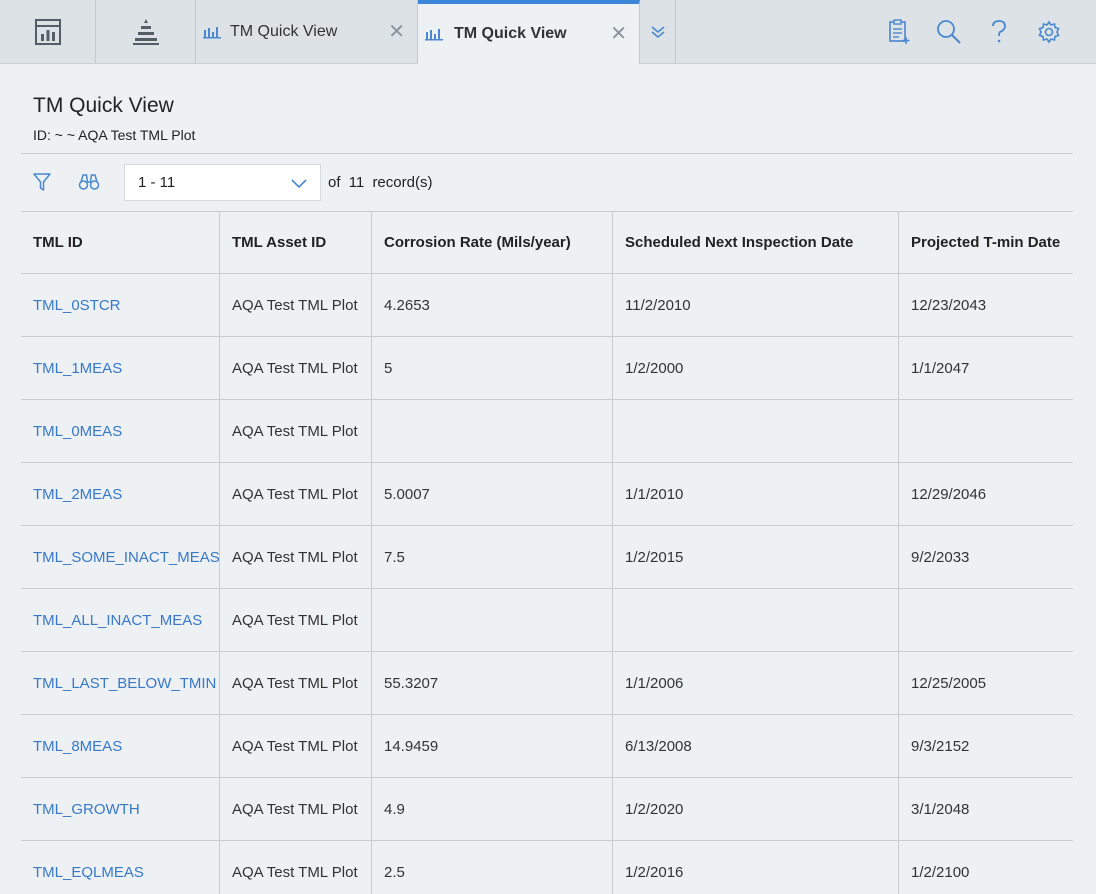  What do you see at coordinates (985, 368) in the screenshot?
I see `projected-tmin-date-cell: 1/1/2047` at bounding box center [985, 368].